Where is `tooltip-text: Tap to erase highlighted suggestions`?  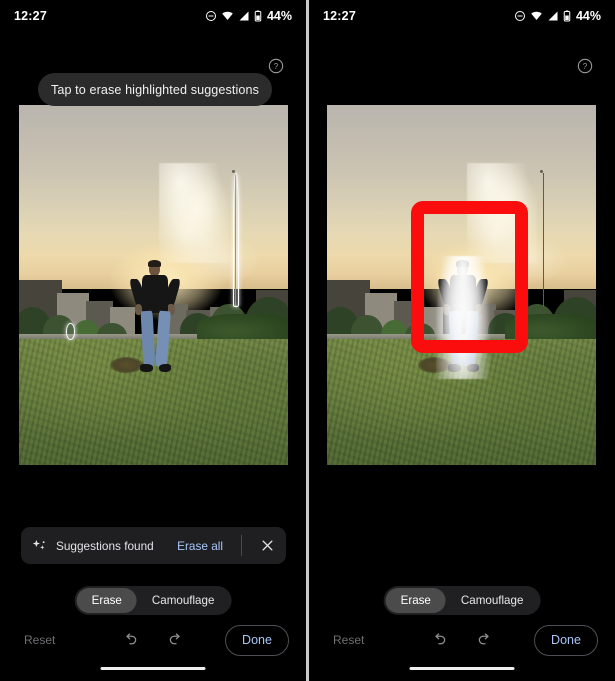
tooltip-text: Tap to erase highlighted suggestions is located at coordinates (155, 89).